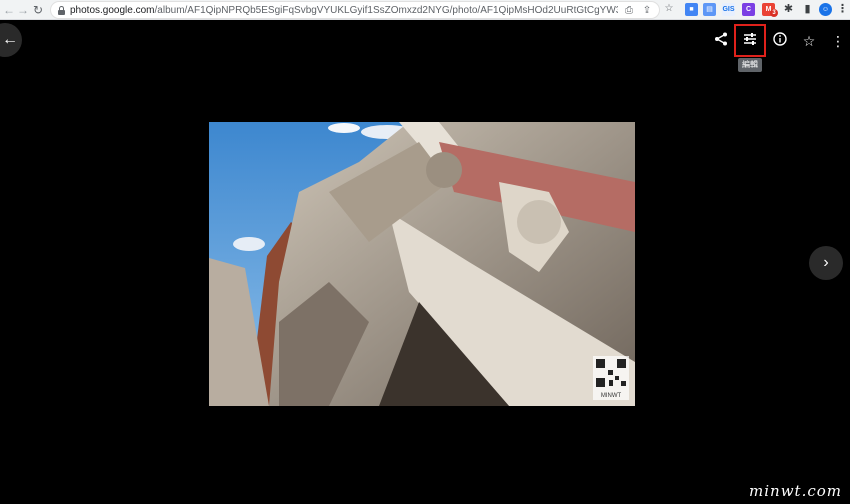  Describe the element at coordinates (629, 11) in the screenshot. I see `save-page-icon: ⎙` at that location.